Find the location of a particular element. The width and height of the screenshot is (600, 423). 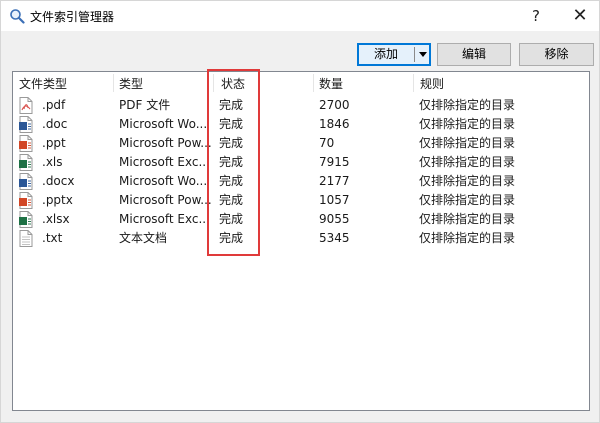

count-cell: 70 is located at coordinates (327, 143).